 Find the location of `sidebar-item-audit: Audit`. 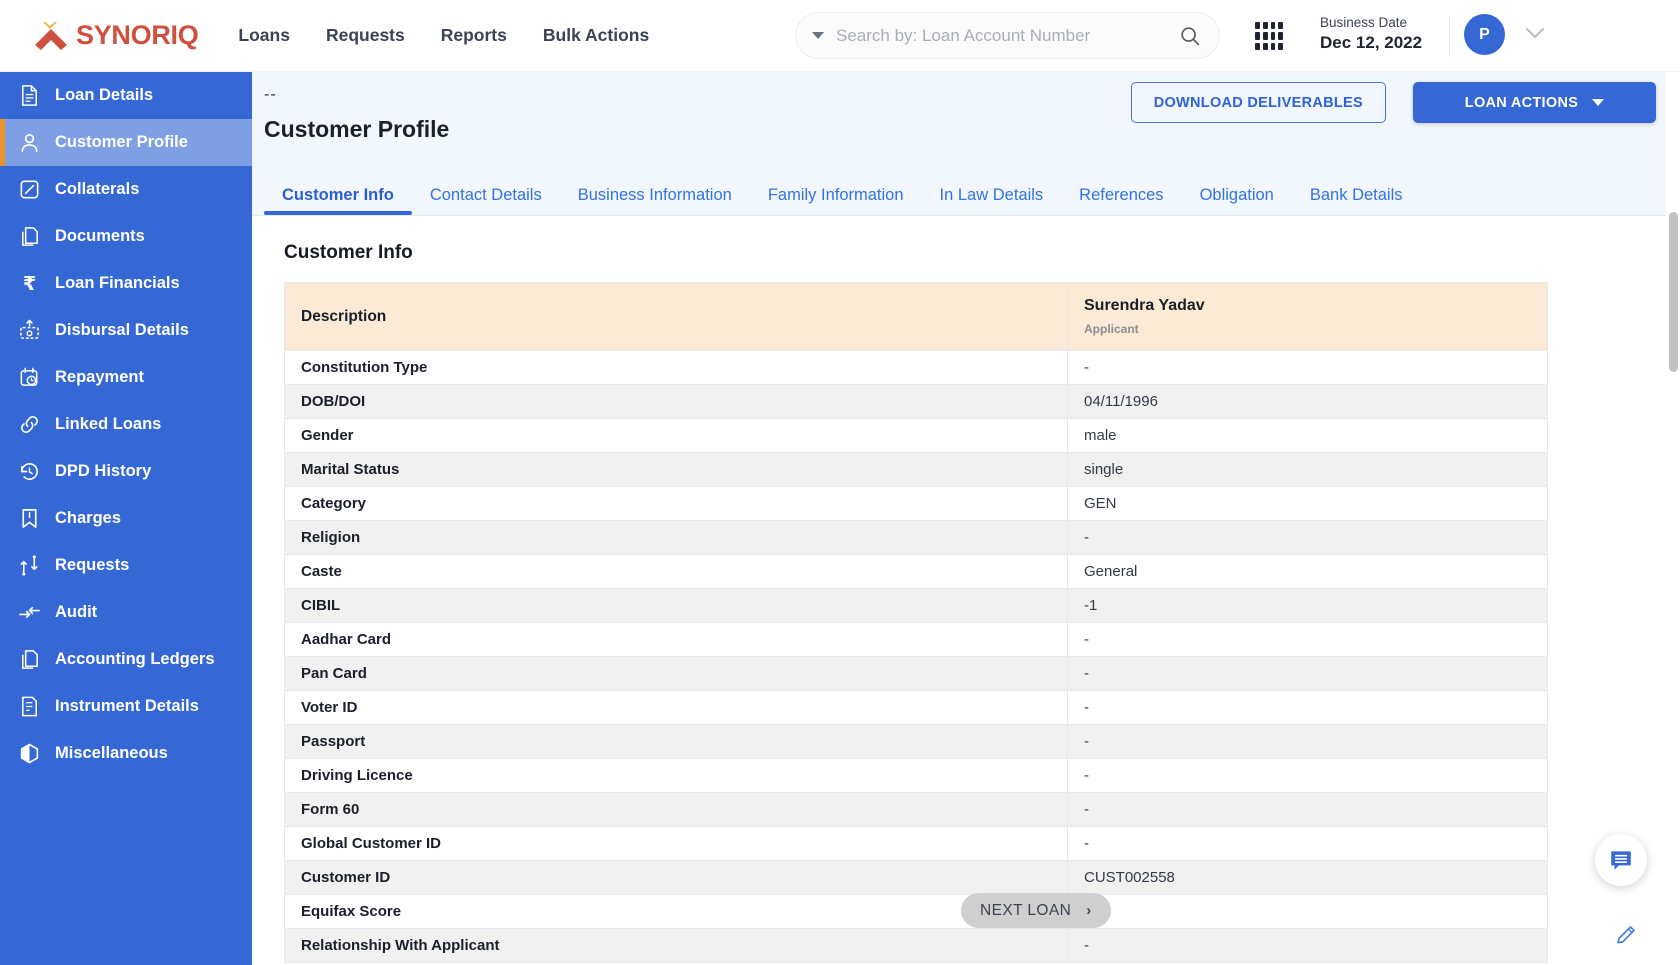

sidebar-item-audit: Audit is located at coordinates (126, 612).